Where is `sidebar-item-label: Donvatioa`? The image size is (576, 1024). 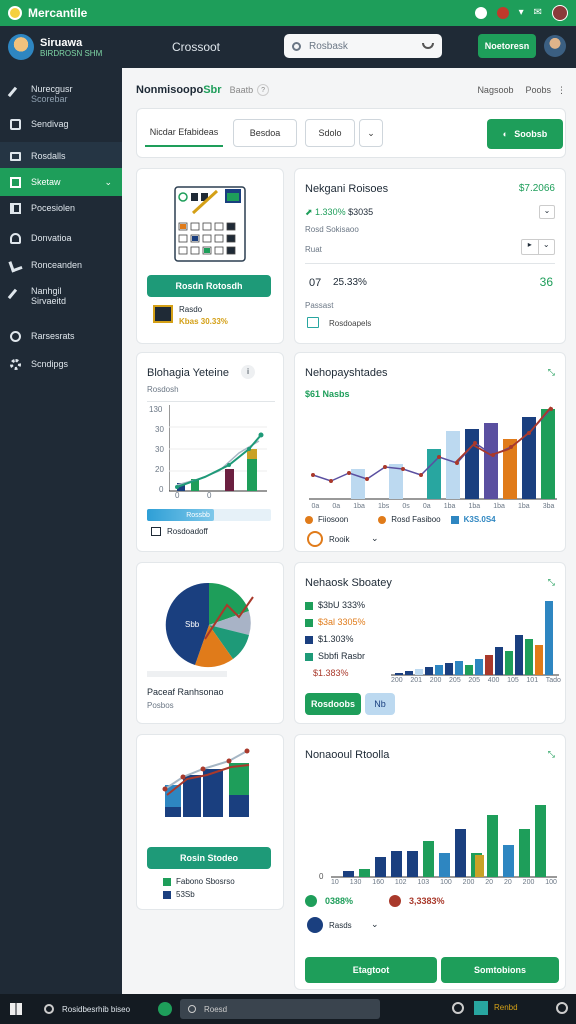
sidebar-item-label: Donvatioa is located at coordinates (51, 238).